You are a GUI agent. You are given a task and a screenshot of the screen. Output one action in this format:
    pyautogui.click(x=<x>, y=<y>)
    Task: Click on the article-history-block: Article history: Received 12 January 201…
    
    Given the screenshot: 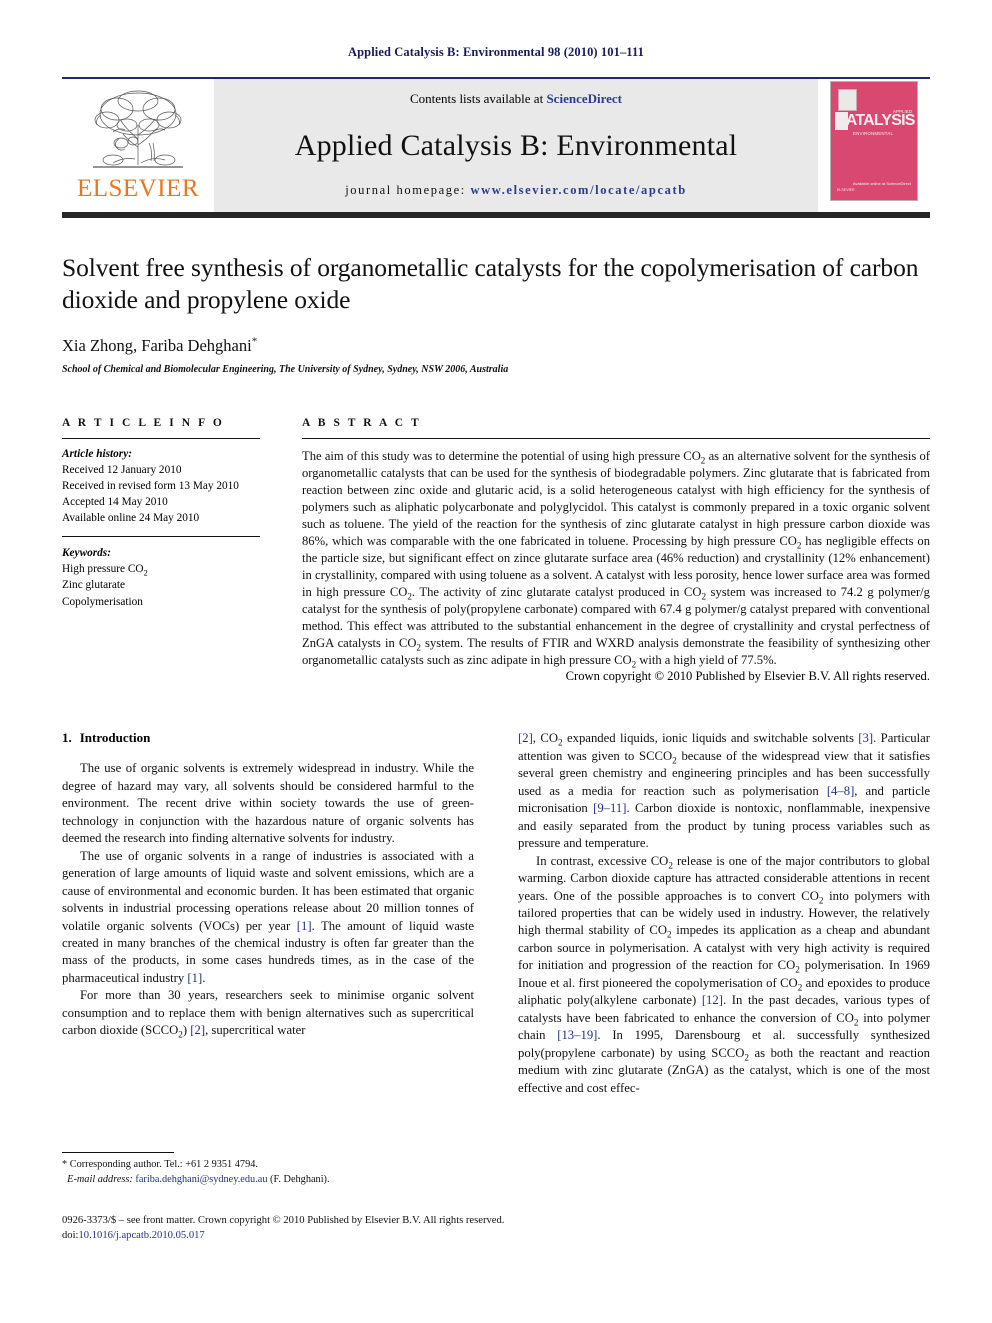 What is the action you would take?
    pyautogui.click(x=161, y=486)
    